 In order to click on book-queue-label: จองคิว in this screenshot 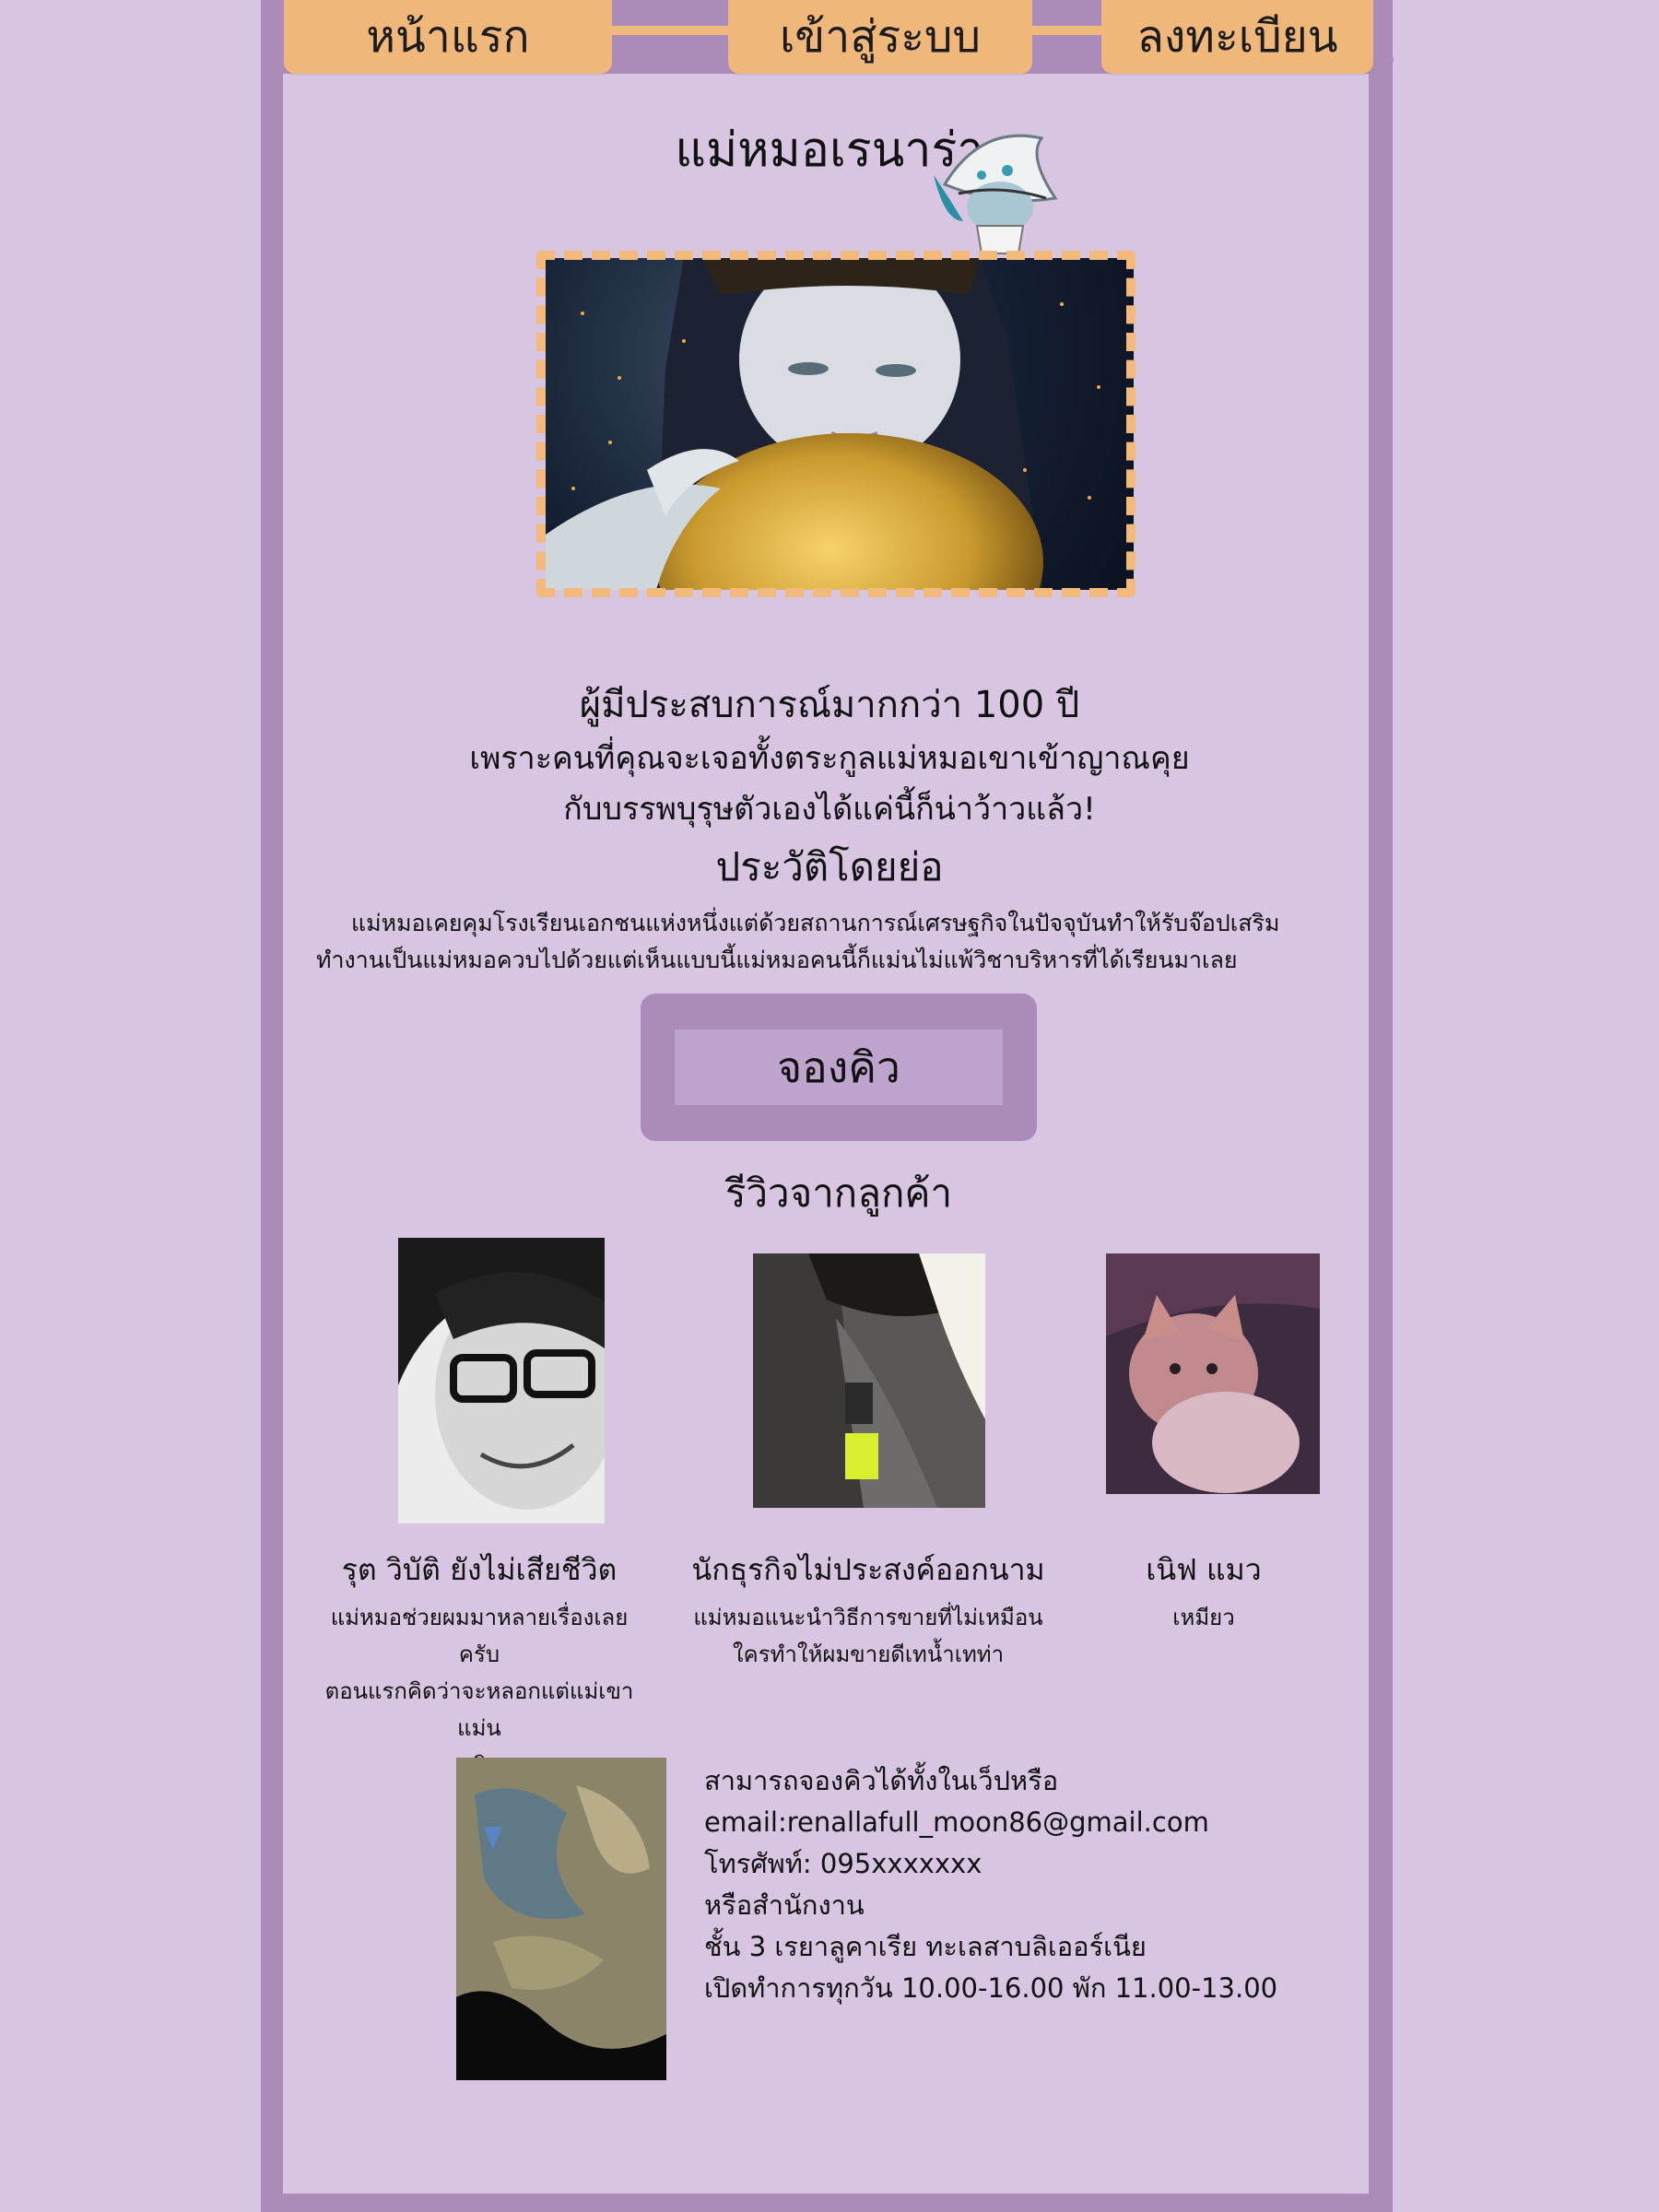, I will do `click(839, 1067)`.